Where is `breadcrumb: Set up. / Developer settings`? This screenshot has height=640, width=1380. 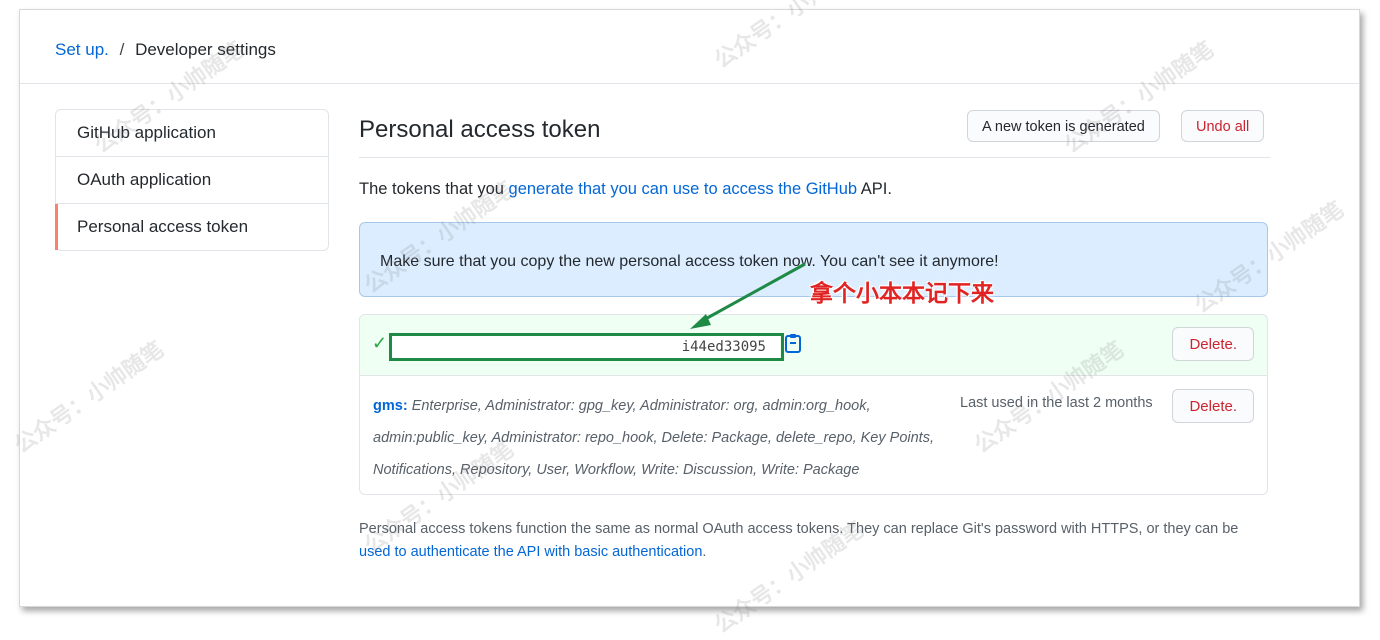
breadcrumb: Set up. / Developer settings is located at coordinates (165, 50).